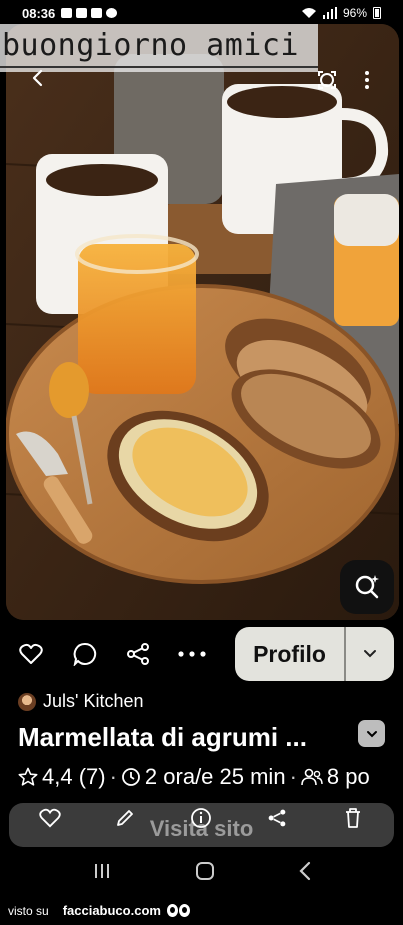  I want to click on back-arrow-icon, so click(37, 78).